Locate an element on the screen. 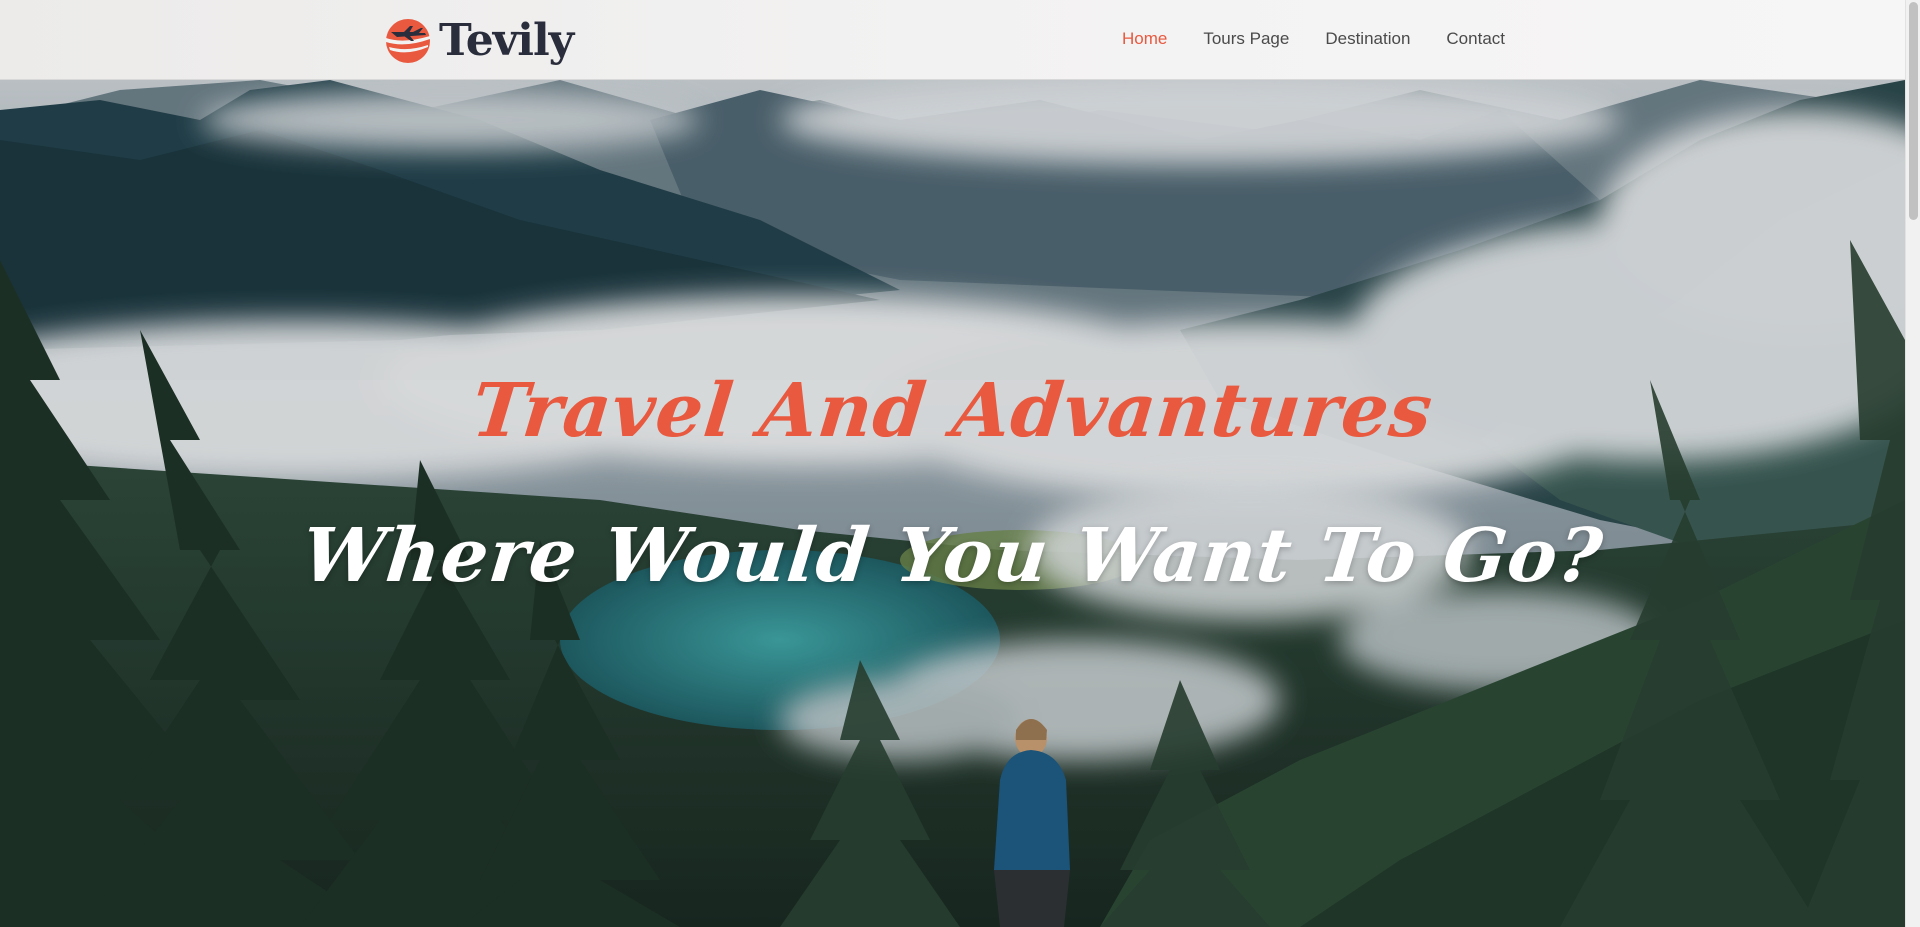  nav-destination: Destination is located at coordinates (1367, 39).